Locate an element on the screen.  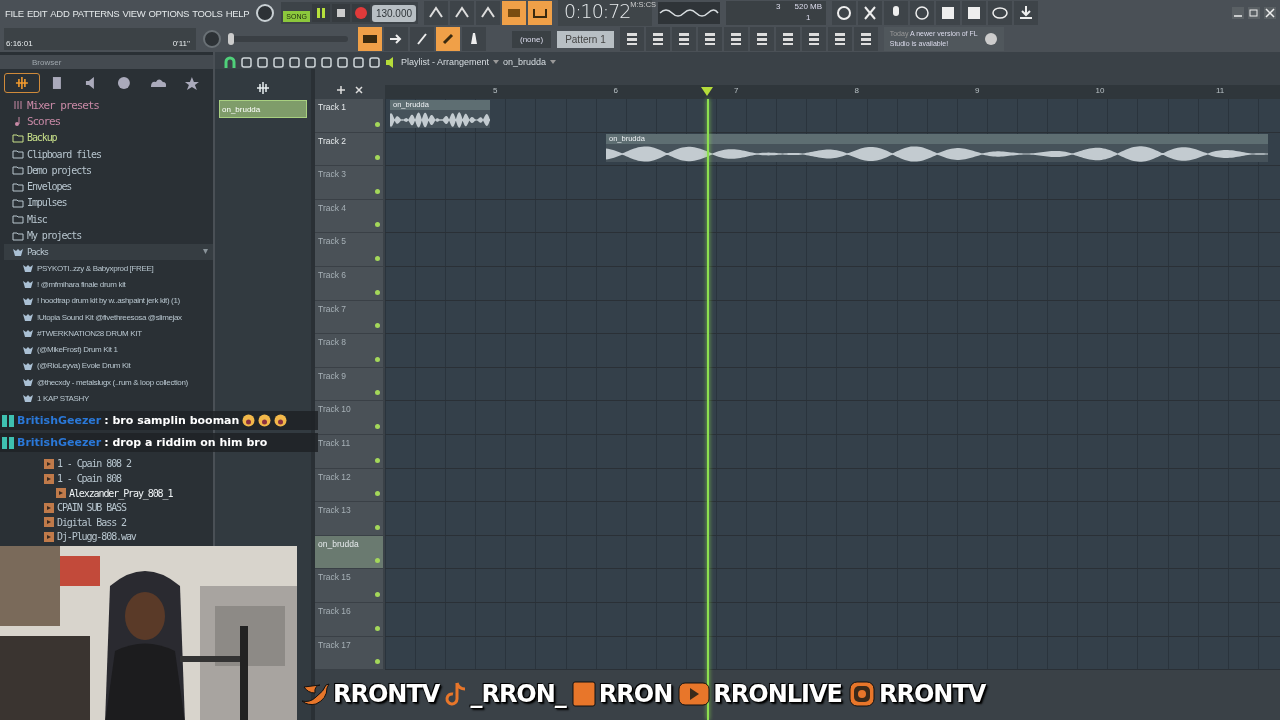
track-header: Track 13 is located at coordinates (349, 519).